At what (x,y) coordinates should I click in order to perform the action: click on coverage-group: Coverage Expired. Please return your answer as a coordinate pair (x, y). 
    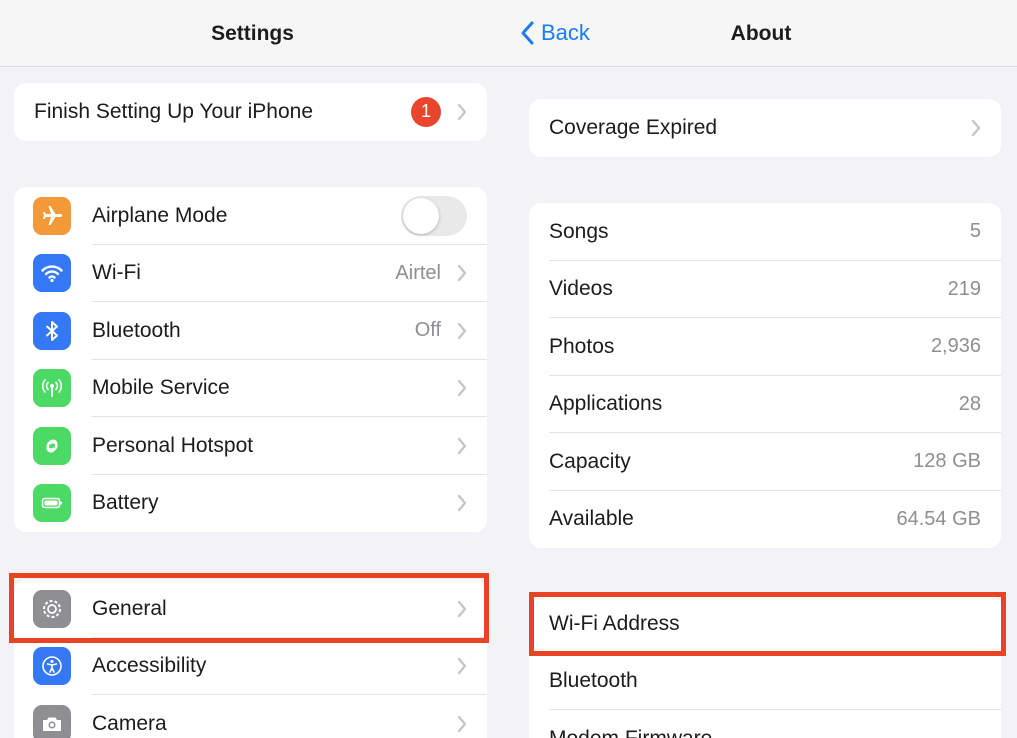
    Looking at the image, I should click on (765, 128).